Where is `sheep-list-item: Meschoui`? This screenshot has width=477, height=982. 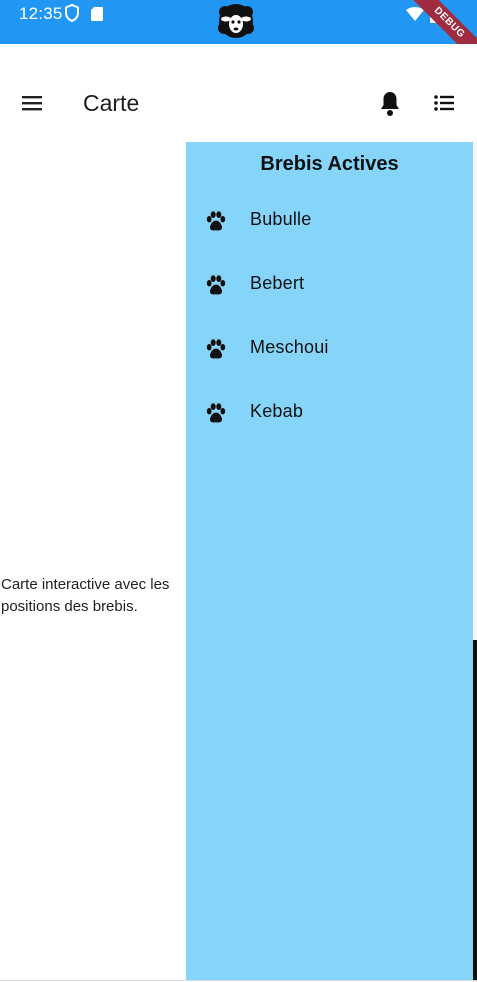 sheep-list-item: Meschoui is located at coordinates (329, 349).